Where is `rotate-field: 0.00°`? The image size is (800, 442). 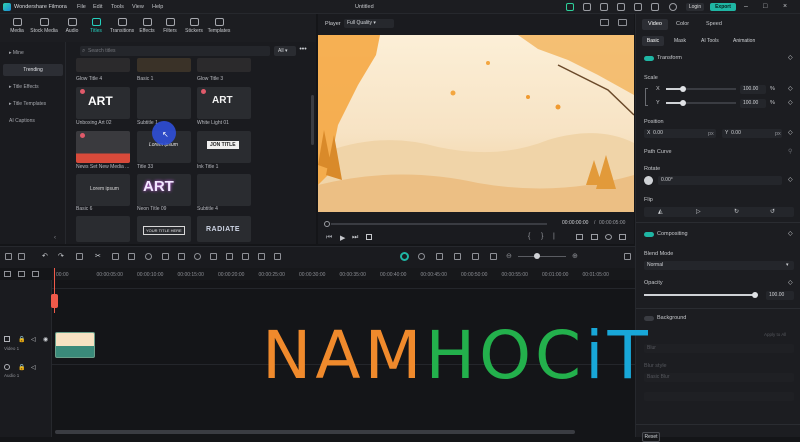
rotate-field: 0.00° is located at coordinates (720, 180).